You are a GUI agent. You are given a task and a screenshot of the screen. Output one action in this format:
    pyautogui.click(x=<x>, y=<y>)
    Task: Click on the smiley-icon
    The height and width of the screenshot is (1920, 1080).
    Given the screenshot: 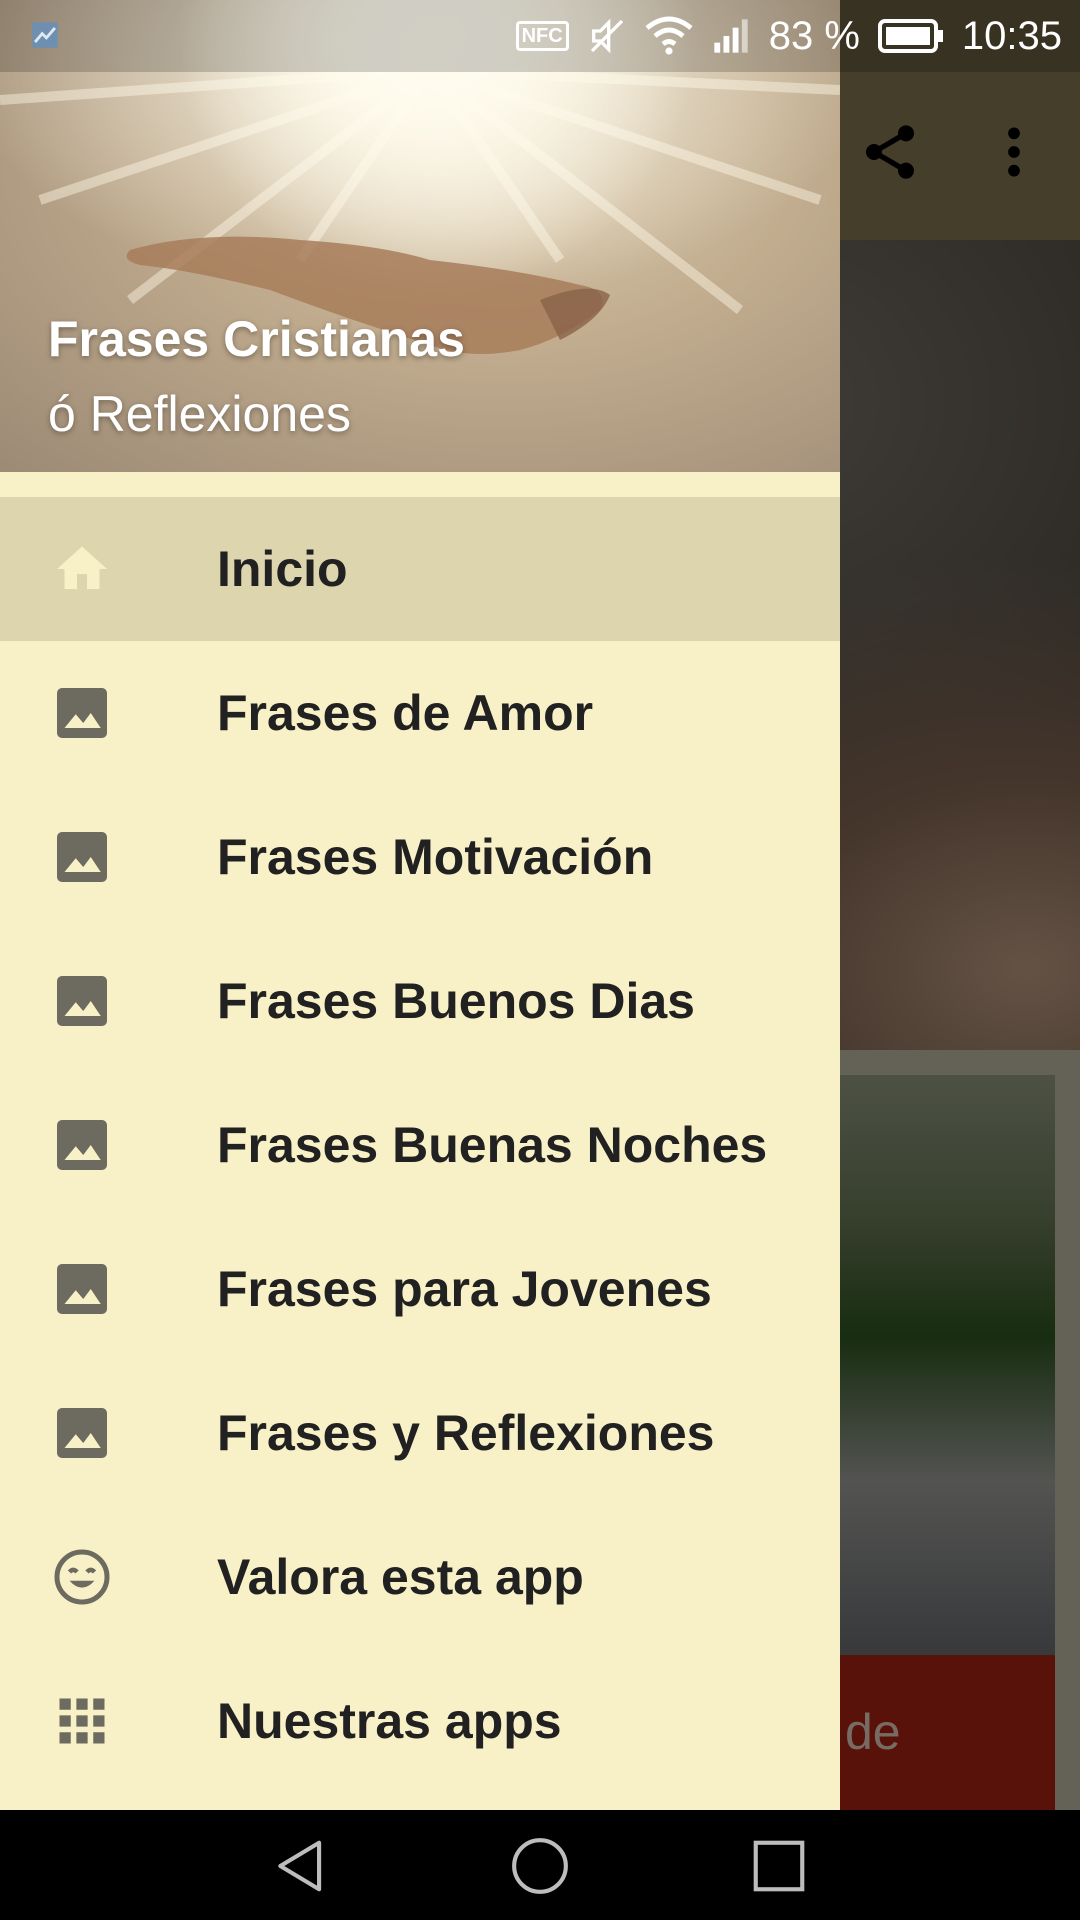 What is the action you would take?
    pyautogui.click(x=82, y=1577)
    